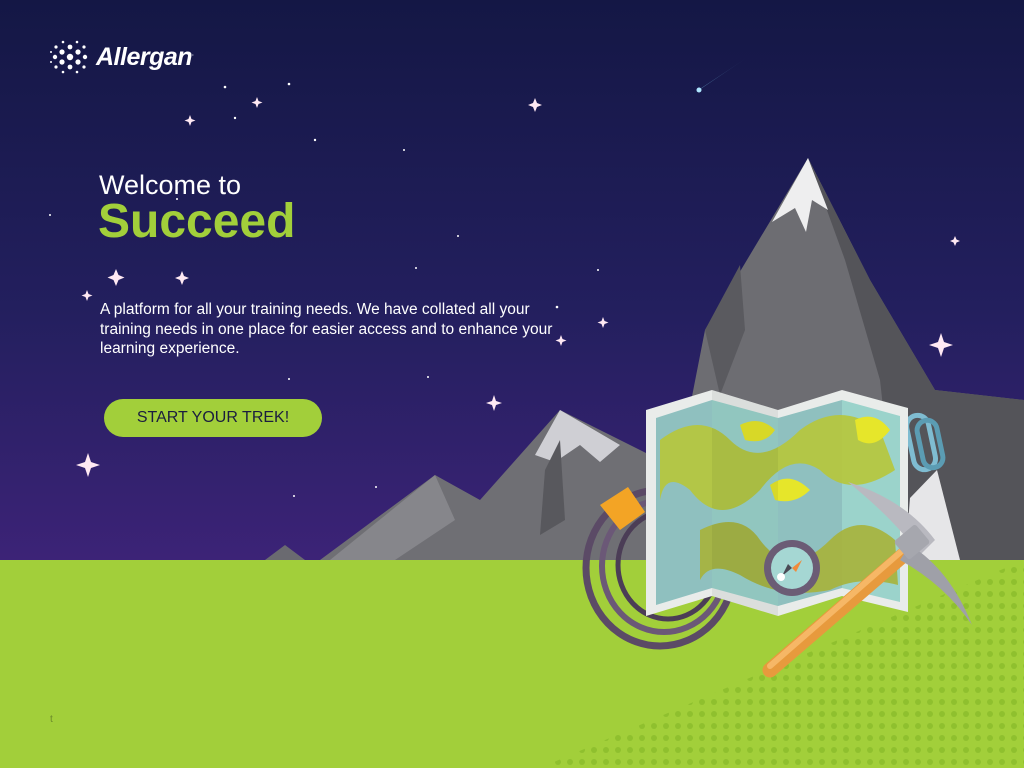 Image resolution: width=1024 pixels, height=768 pixels. What do you see at coordinates (213, 418) in the screenshot?
I see `start-trek-button: START YOUR TREK!` at bounding box center [213, 418].